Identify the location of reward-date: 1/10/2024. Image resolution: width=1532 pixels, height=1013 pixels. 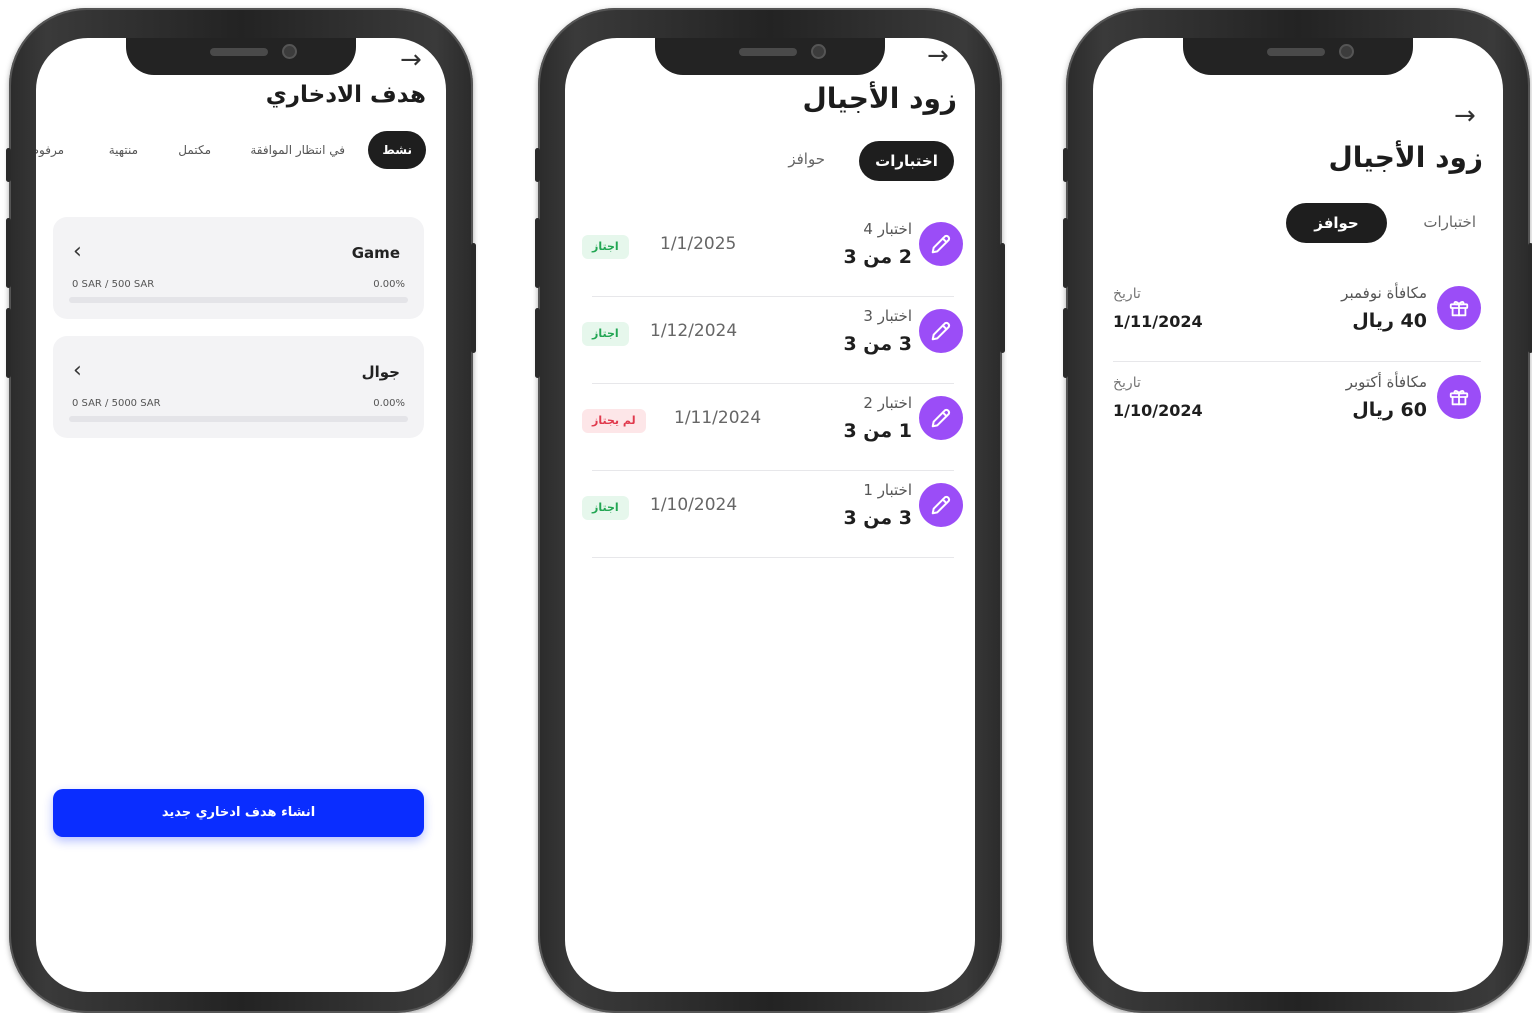
(1158, 410).